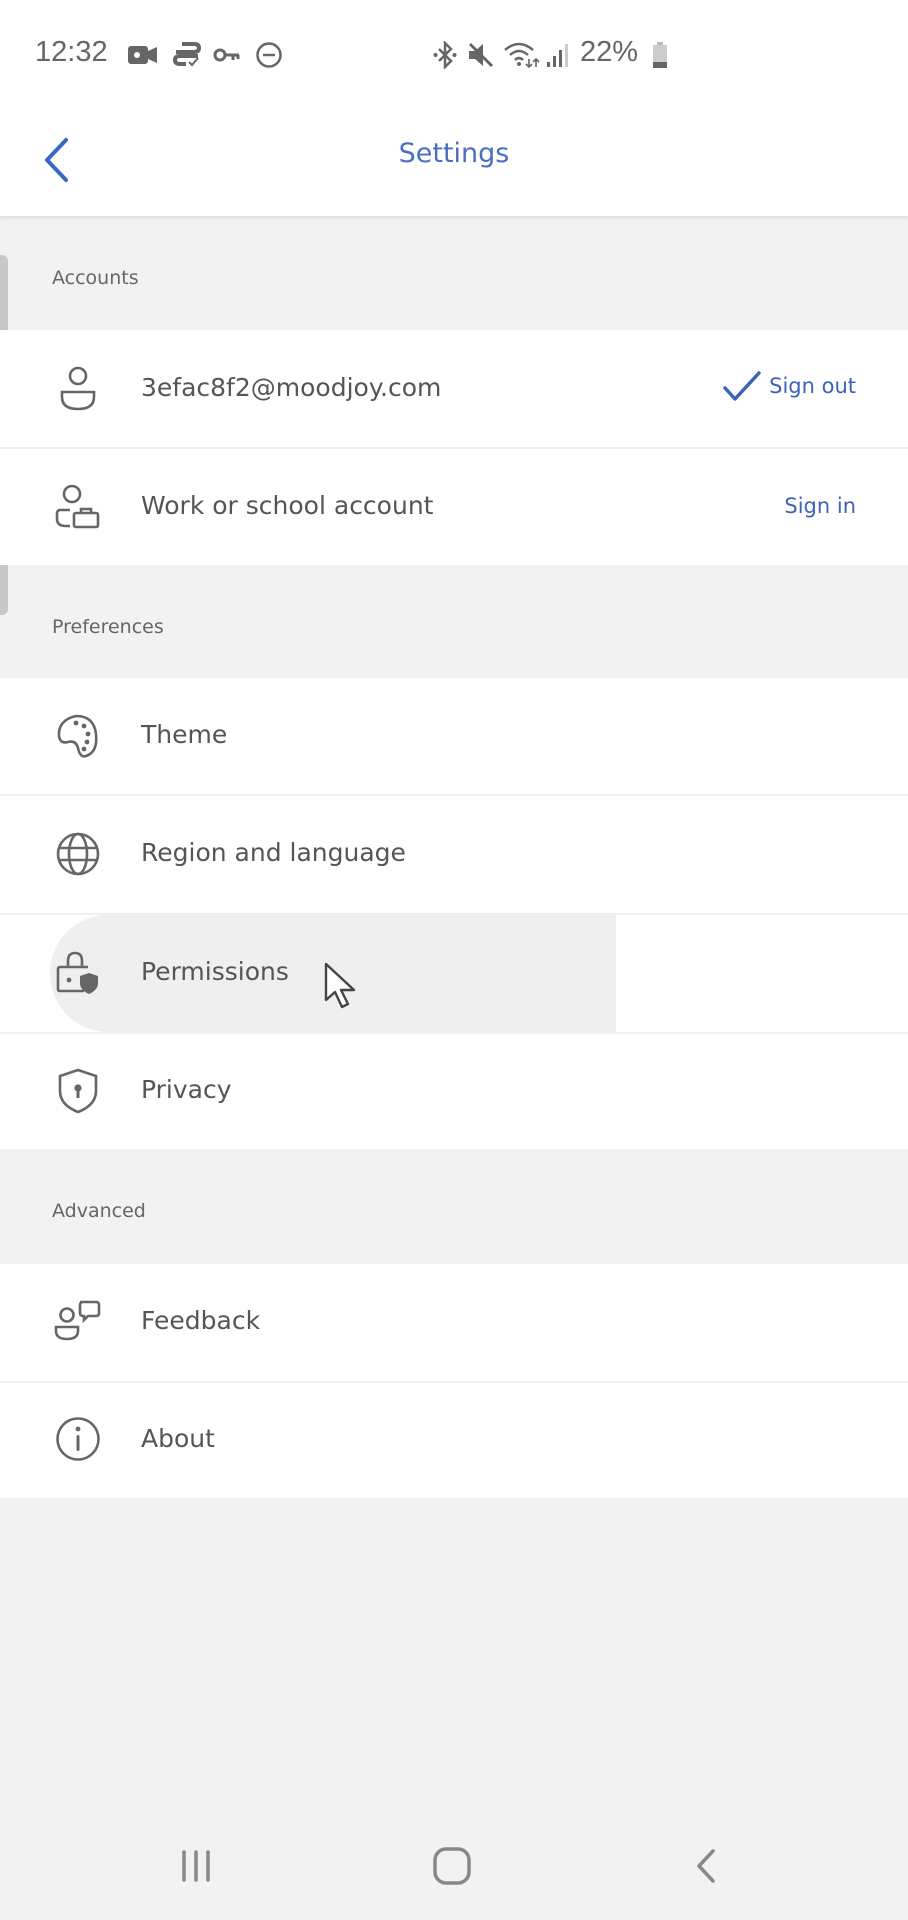 This screenshot has width=908, height=1920. Describe the element at coordinates (269, 55) in the screenshot. I see `do-not-disturb-icon` at that location.